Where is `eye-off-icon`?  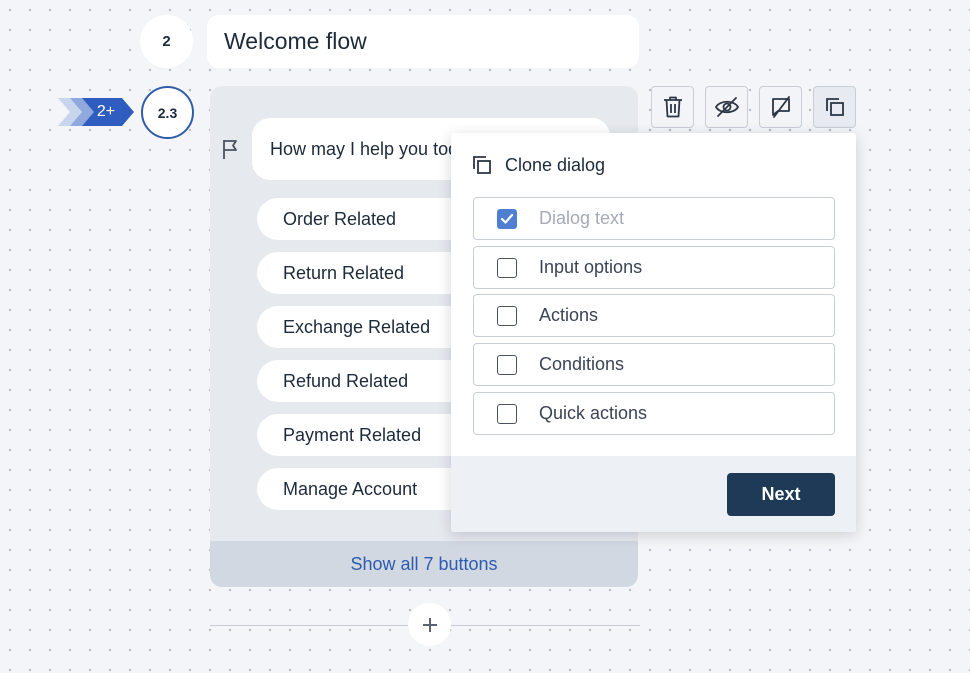 eye-off-icon is located at coordinates (726, 107).